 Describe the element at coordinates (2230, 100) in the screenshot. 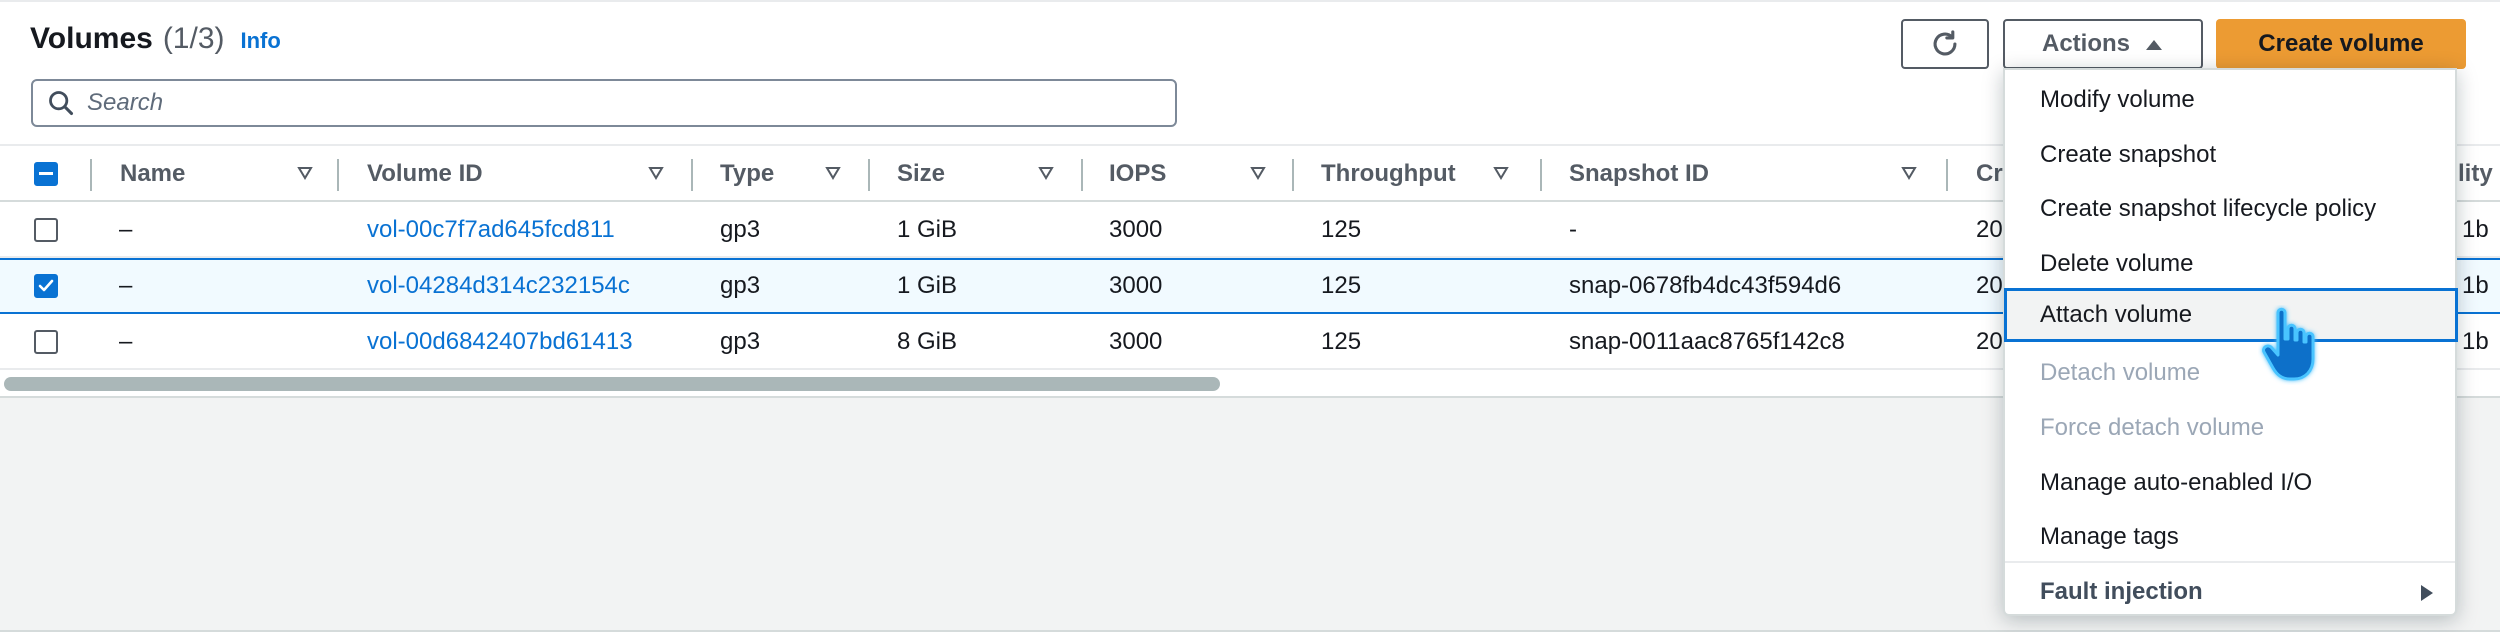

I see `menu-item-modify-volume: Modify volume` at that location.